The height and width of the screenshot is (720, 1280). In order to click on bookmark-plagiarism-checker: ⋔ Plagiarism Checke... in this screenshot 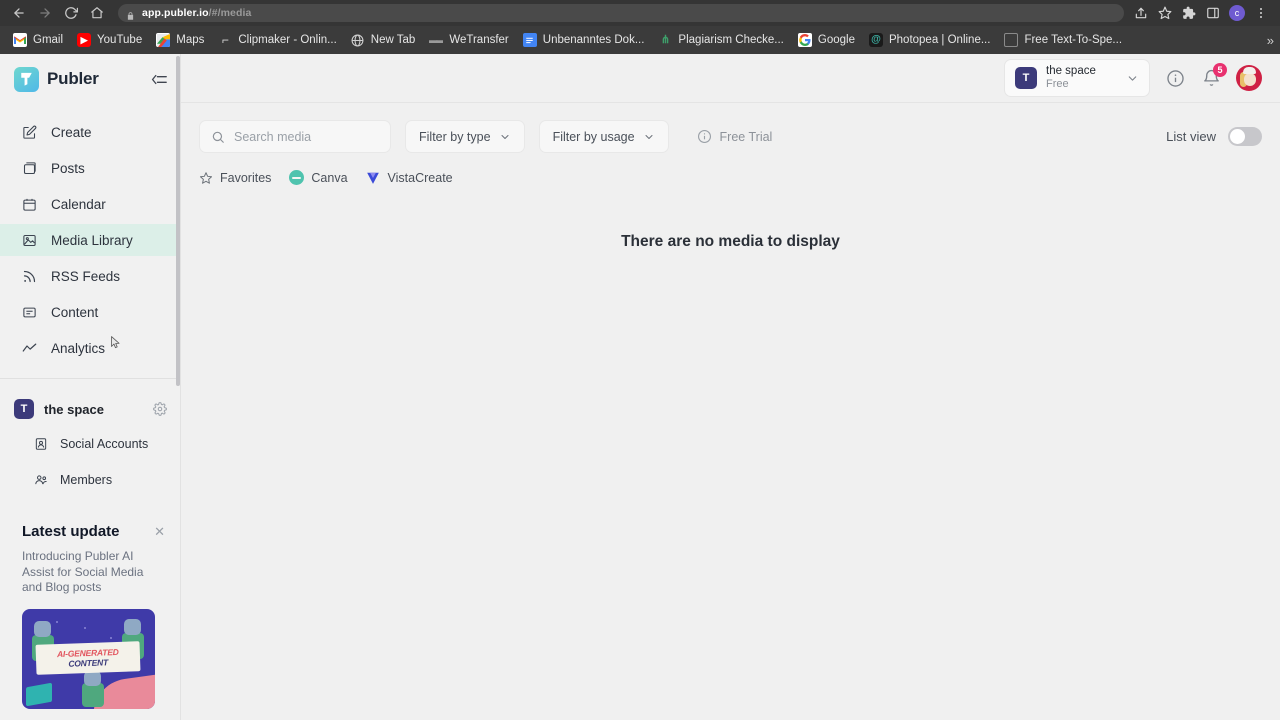, I will do `click(720, 40)`.